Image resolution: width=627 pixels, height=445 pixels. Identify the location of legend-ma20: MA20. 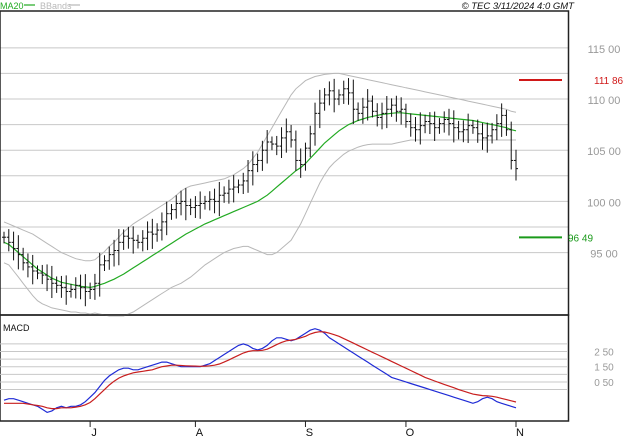
(12, 6).